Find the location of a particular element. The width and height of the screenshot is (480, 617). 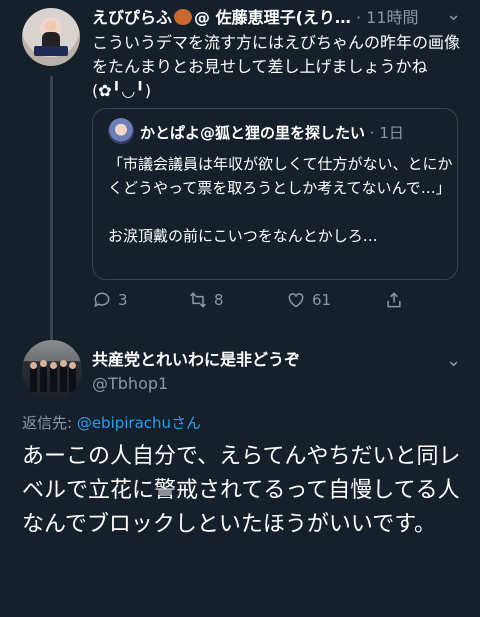

like-button: 61 is located at coordinates (308, 300).